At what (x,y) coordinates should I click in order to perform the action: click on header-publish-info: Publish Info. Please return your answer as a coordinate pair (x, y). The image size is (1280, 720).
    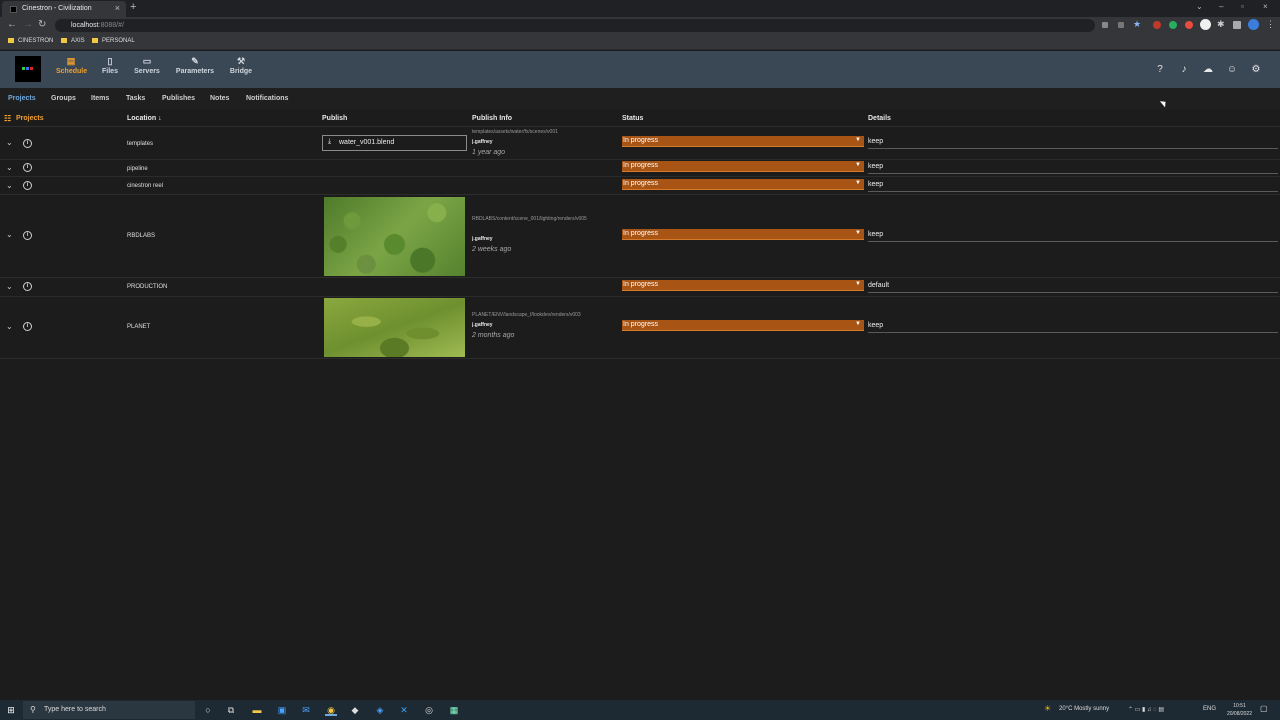
    Looking at the image, I should click on (492, 118).